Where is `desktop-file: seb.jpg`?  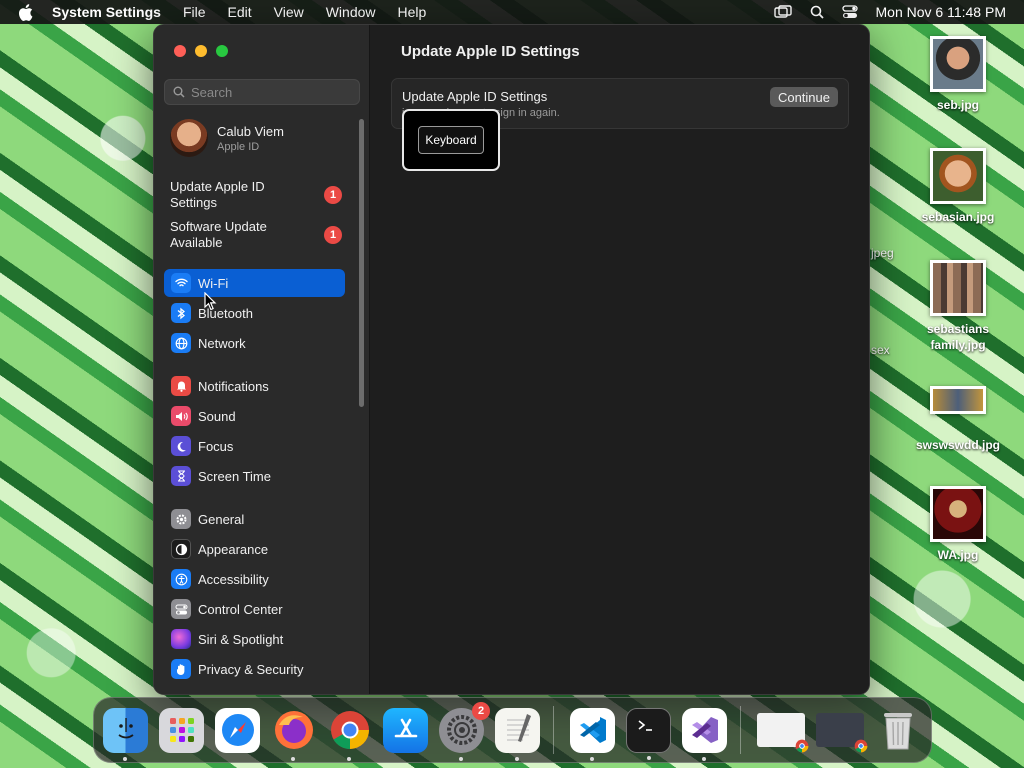
desktop-file: seb.jpg is located at coordinates (958, 74).